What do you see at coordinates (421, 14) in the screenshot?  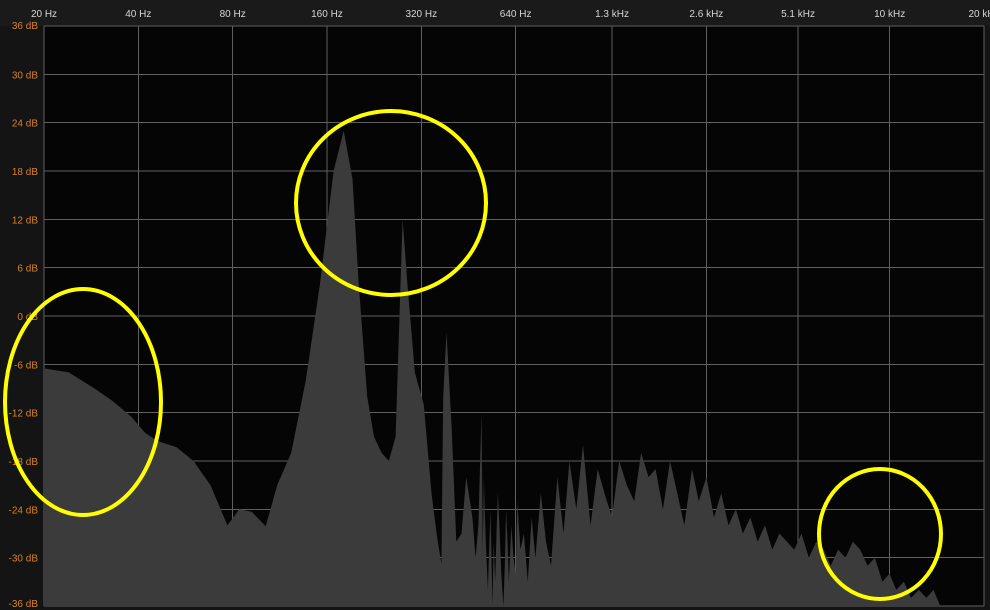 I see `x-tick-label: 320 Hz` at bounding box center [421, 14].